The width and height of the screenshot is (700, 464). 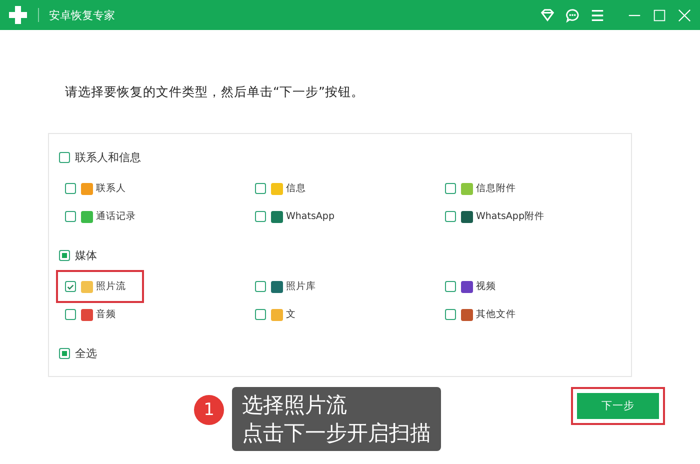 What do you see at coordinates (86, 255) in the screenshot?
I see `group-label: 媒体` at bounding box center [86, 255].